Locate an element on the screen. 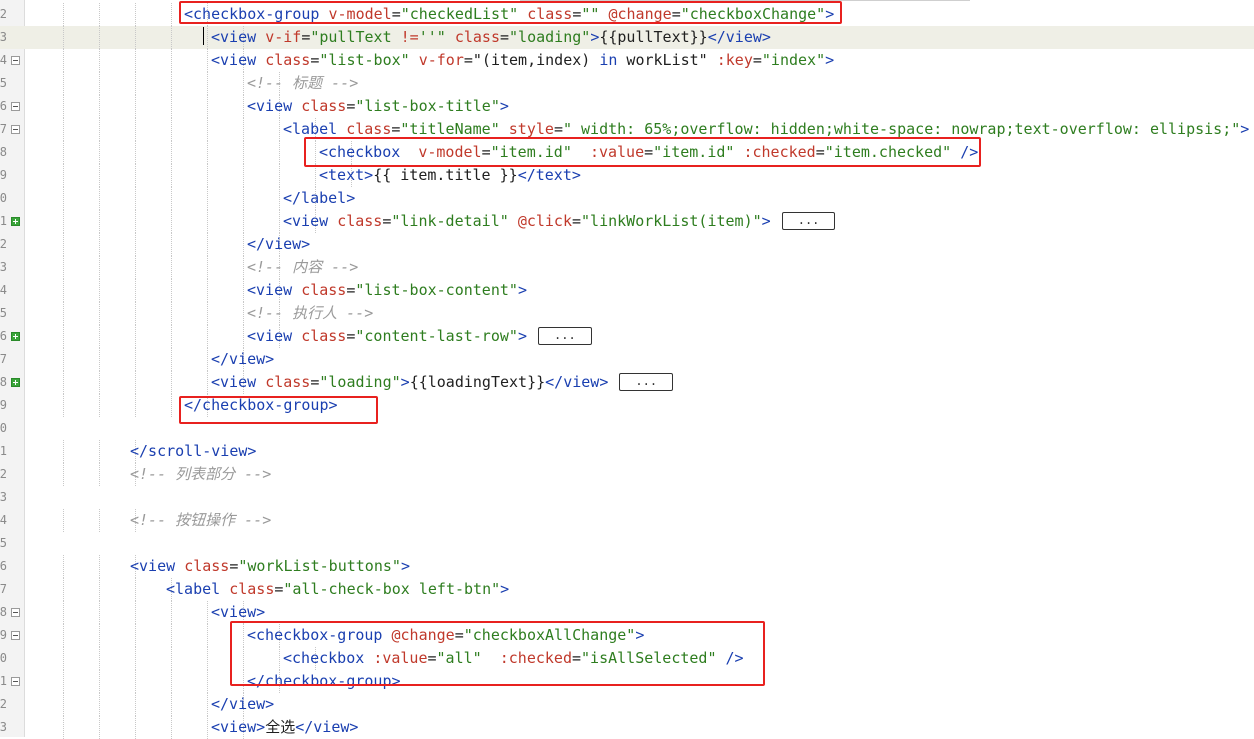  code-content: </scroll-view> is located at coordinates (193, 451).